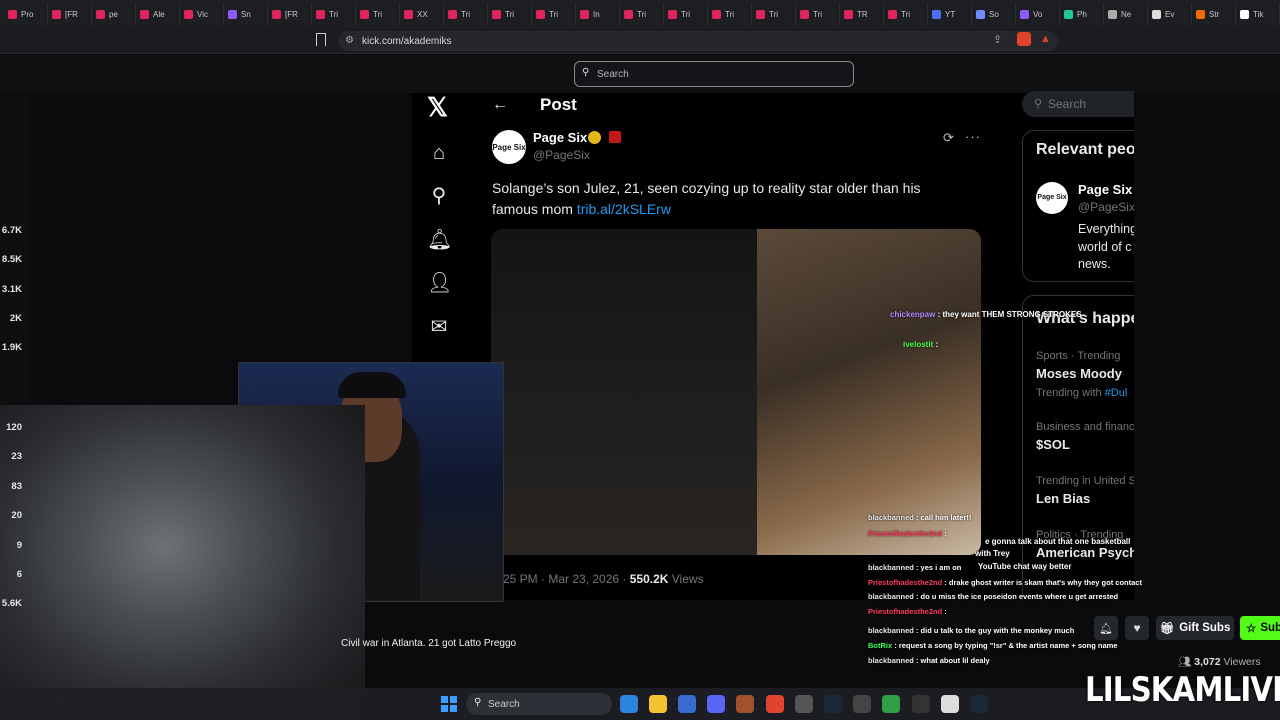  What do you see at coordinates (11, 318) in the screenshot?
I see `sidebar-viewer-count: 2K` at bounding box center [11, 318].